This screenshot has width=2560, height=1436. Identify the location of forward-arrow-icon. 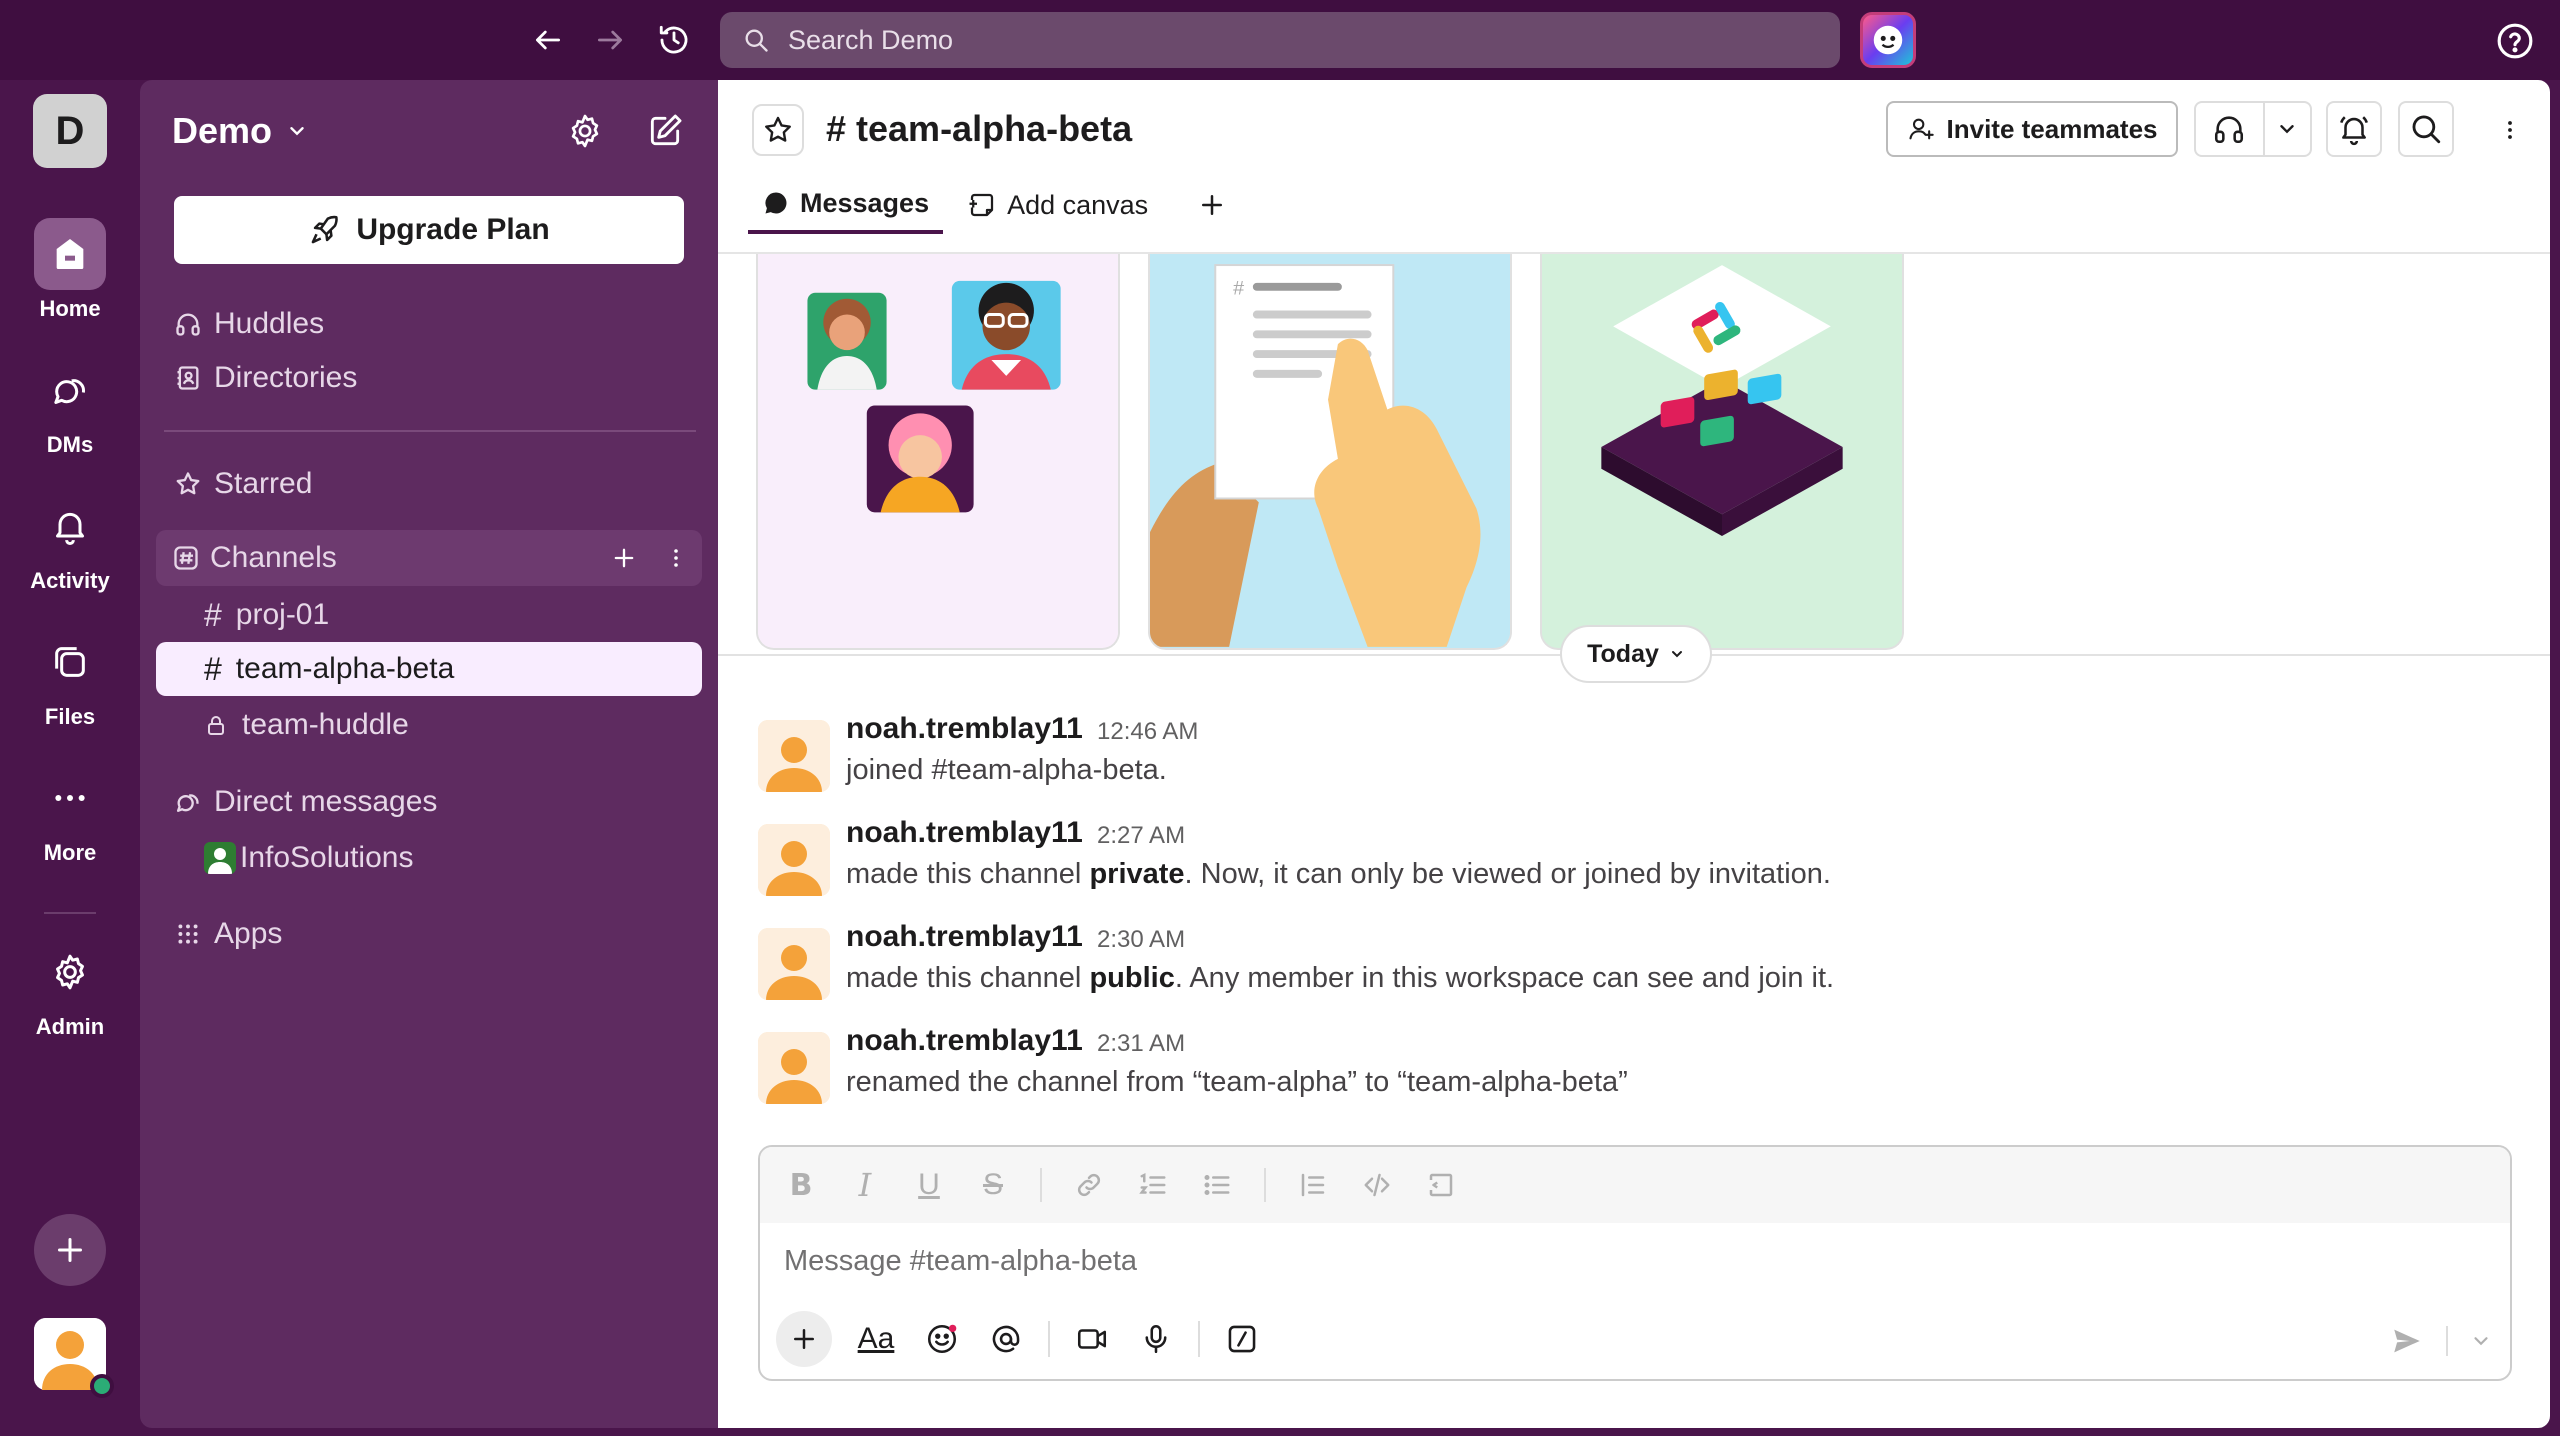
(610, 40).